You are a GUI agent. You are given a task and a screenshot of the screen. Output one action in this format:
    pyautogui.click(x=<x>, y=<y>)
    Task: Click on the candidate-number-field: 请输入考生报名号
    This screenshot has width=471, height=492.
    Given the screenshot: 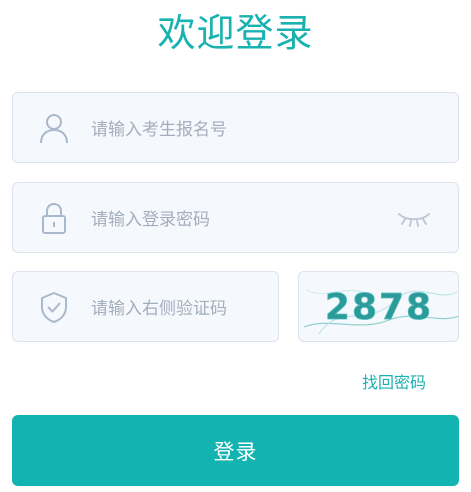 What is the action you would take?
    pyautogui.click(x=235, y=127)
    